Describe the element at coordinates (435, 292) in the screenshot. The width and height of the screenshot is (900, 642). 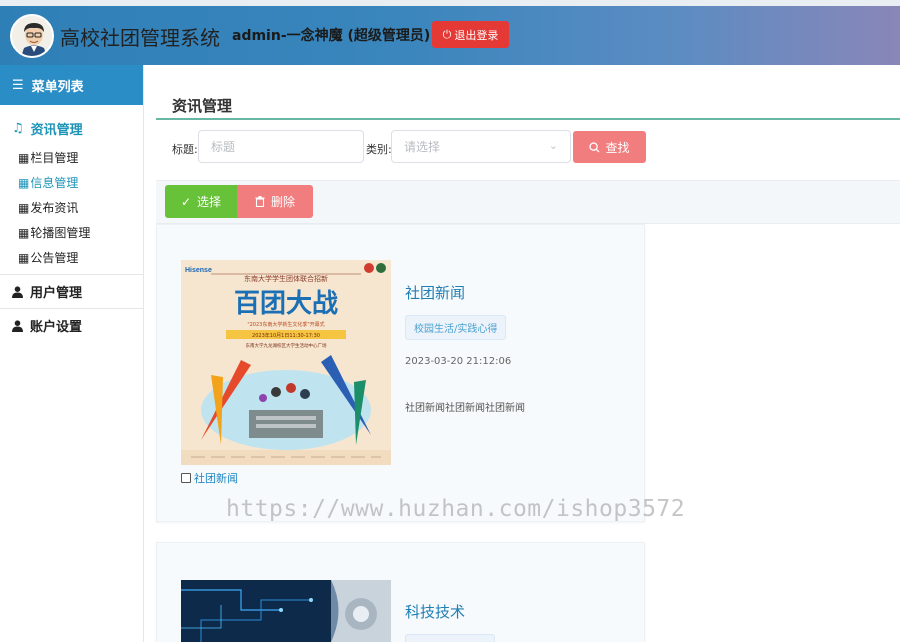
I see `news-title: 社团新闻` at that location.